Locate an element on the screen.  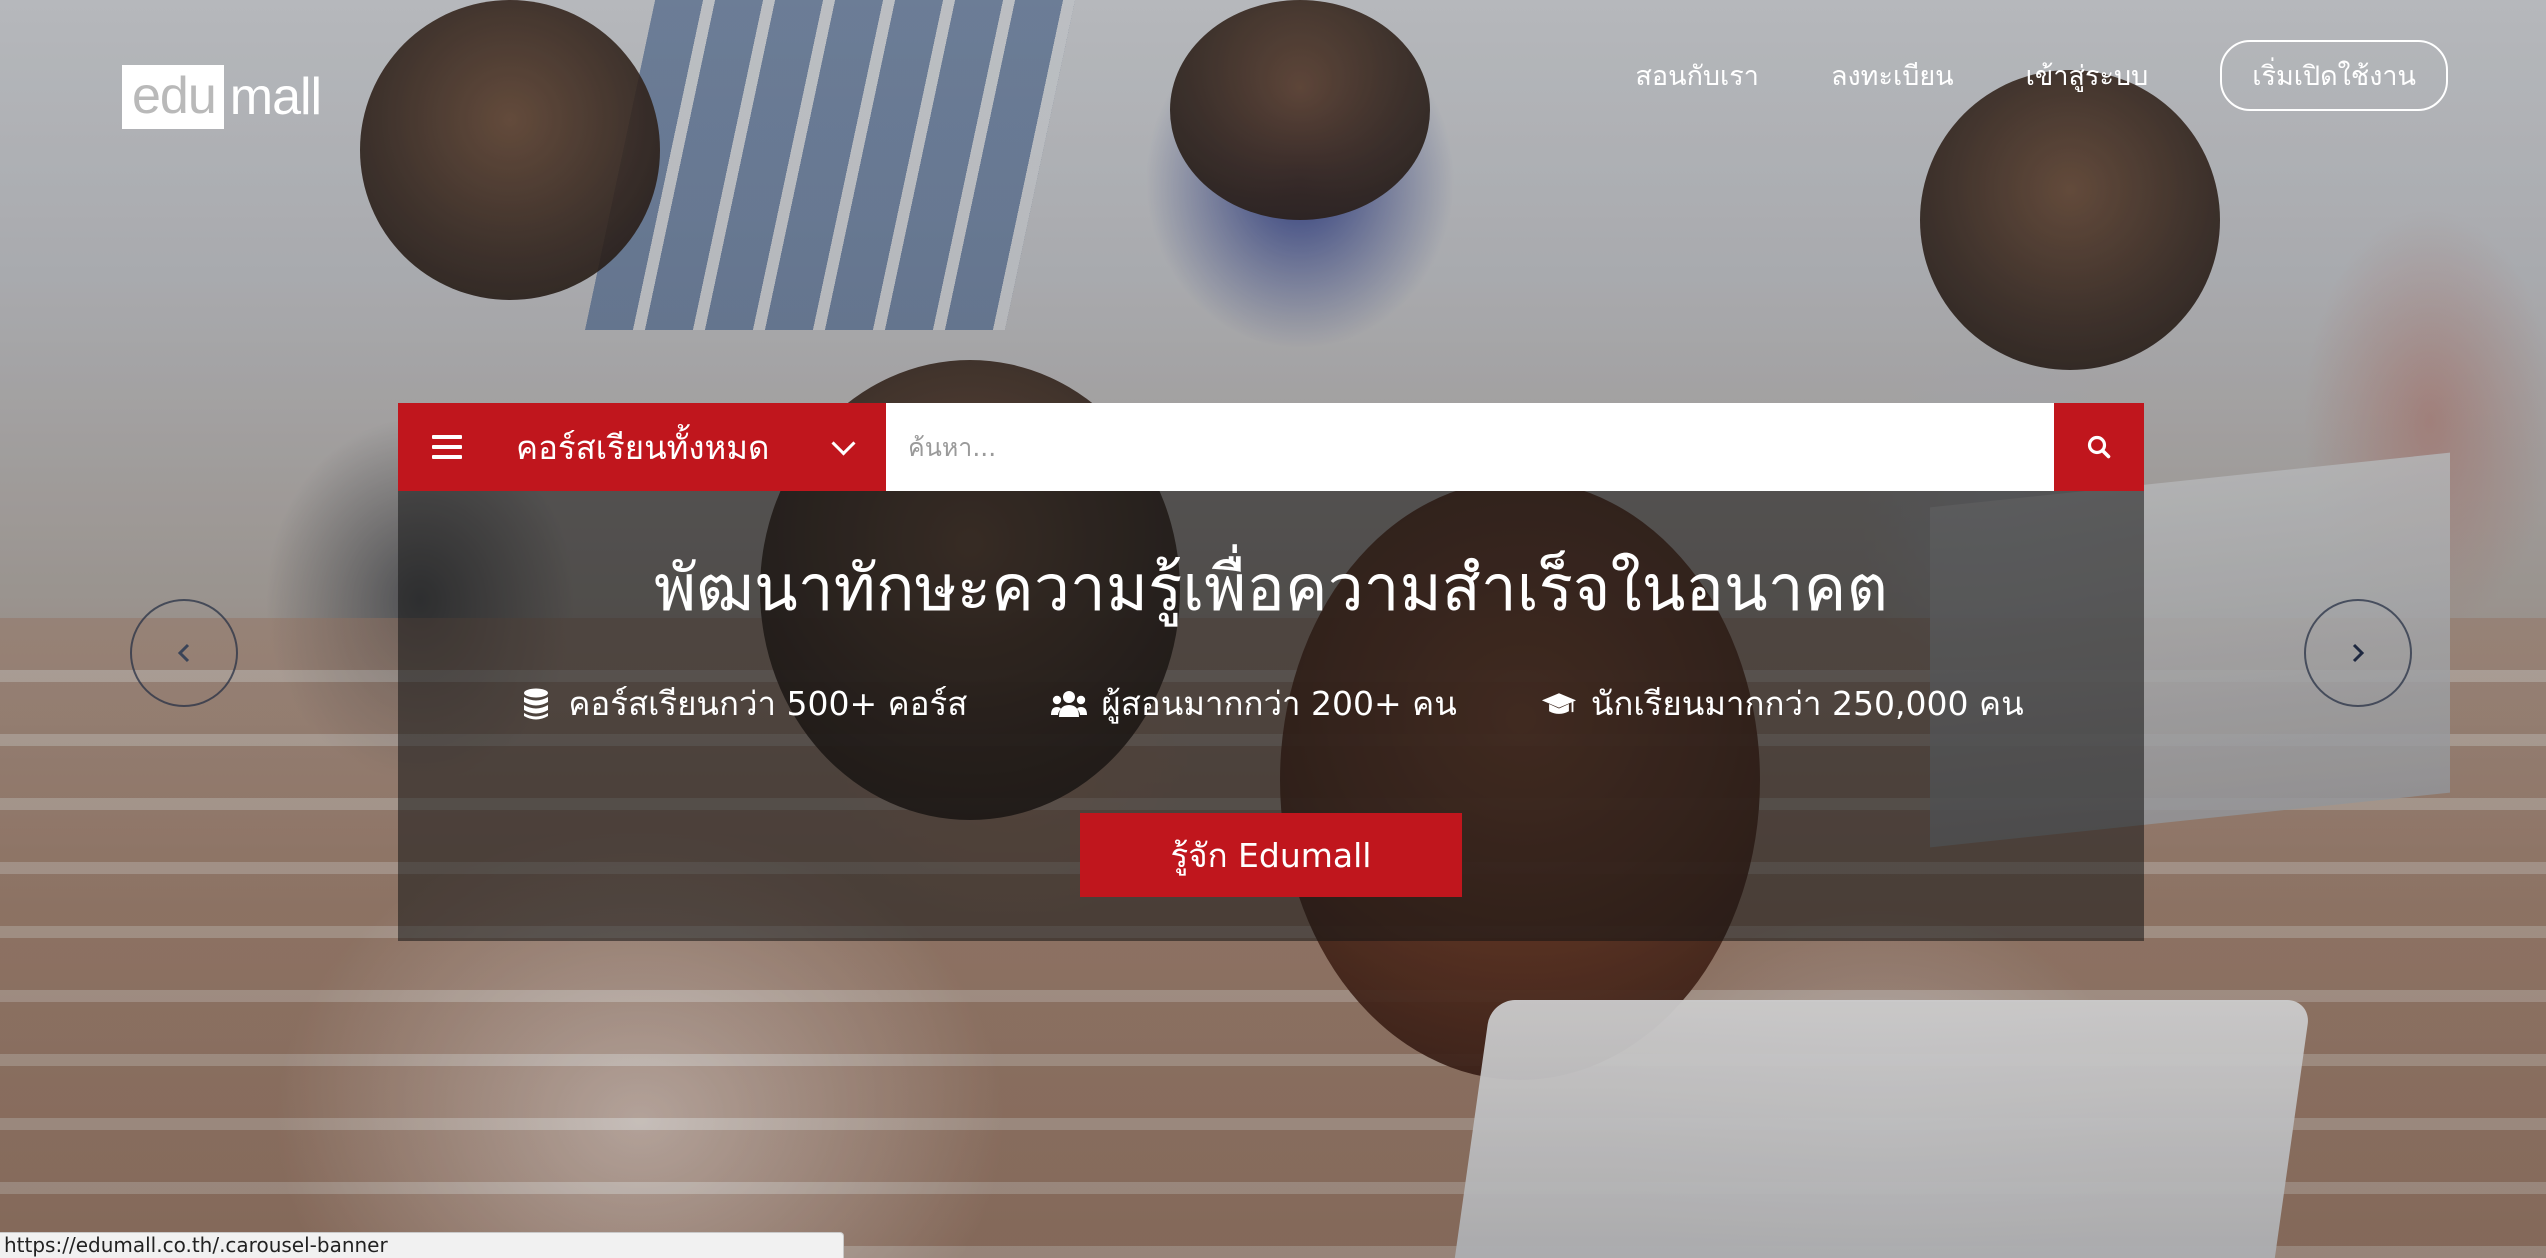
carousel-next-button is located at coordinates (2358, 653).